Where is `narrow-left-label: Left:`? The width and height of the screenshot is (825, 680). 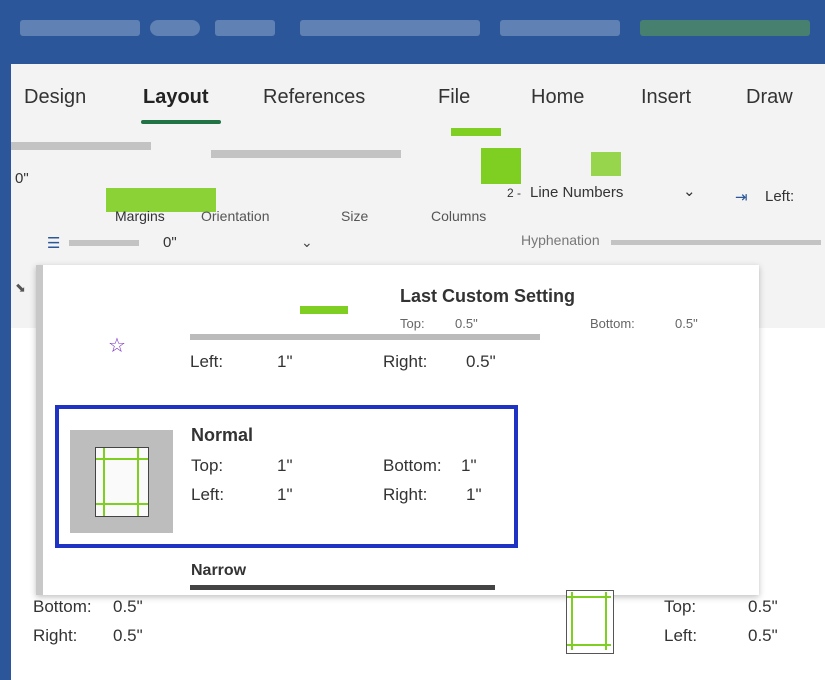 narrow-left-label: Left: is located at coordinates (681, 635).